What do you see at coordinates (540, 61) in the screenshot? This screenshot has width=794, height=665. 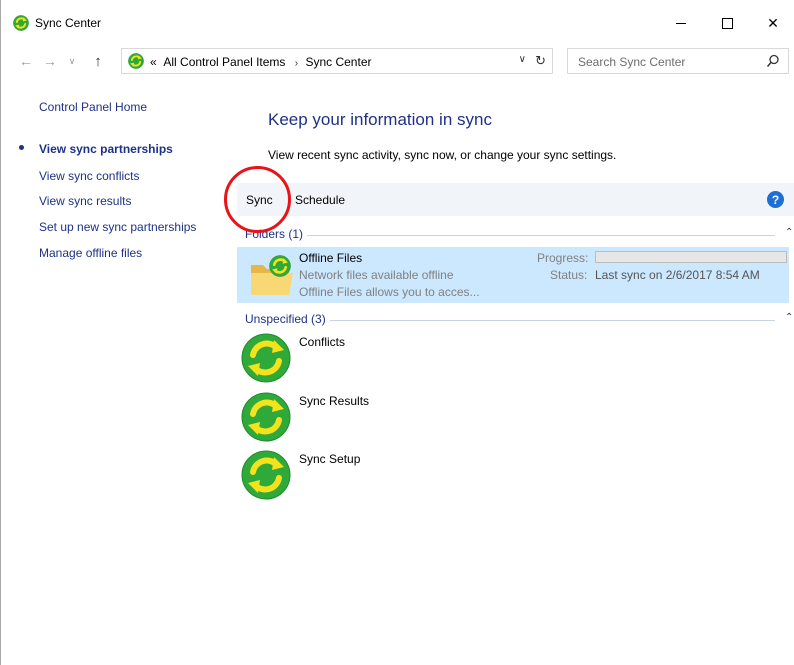 I see `refresh-icon: ↻` at bounding box center [540, 61].